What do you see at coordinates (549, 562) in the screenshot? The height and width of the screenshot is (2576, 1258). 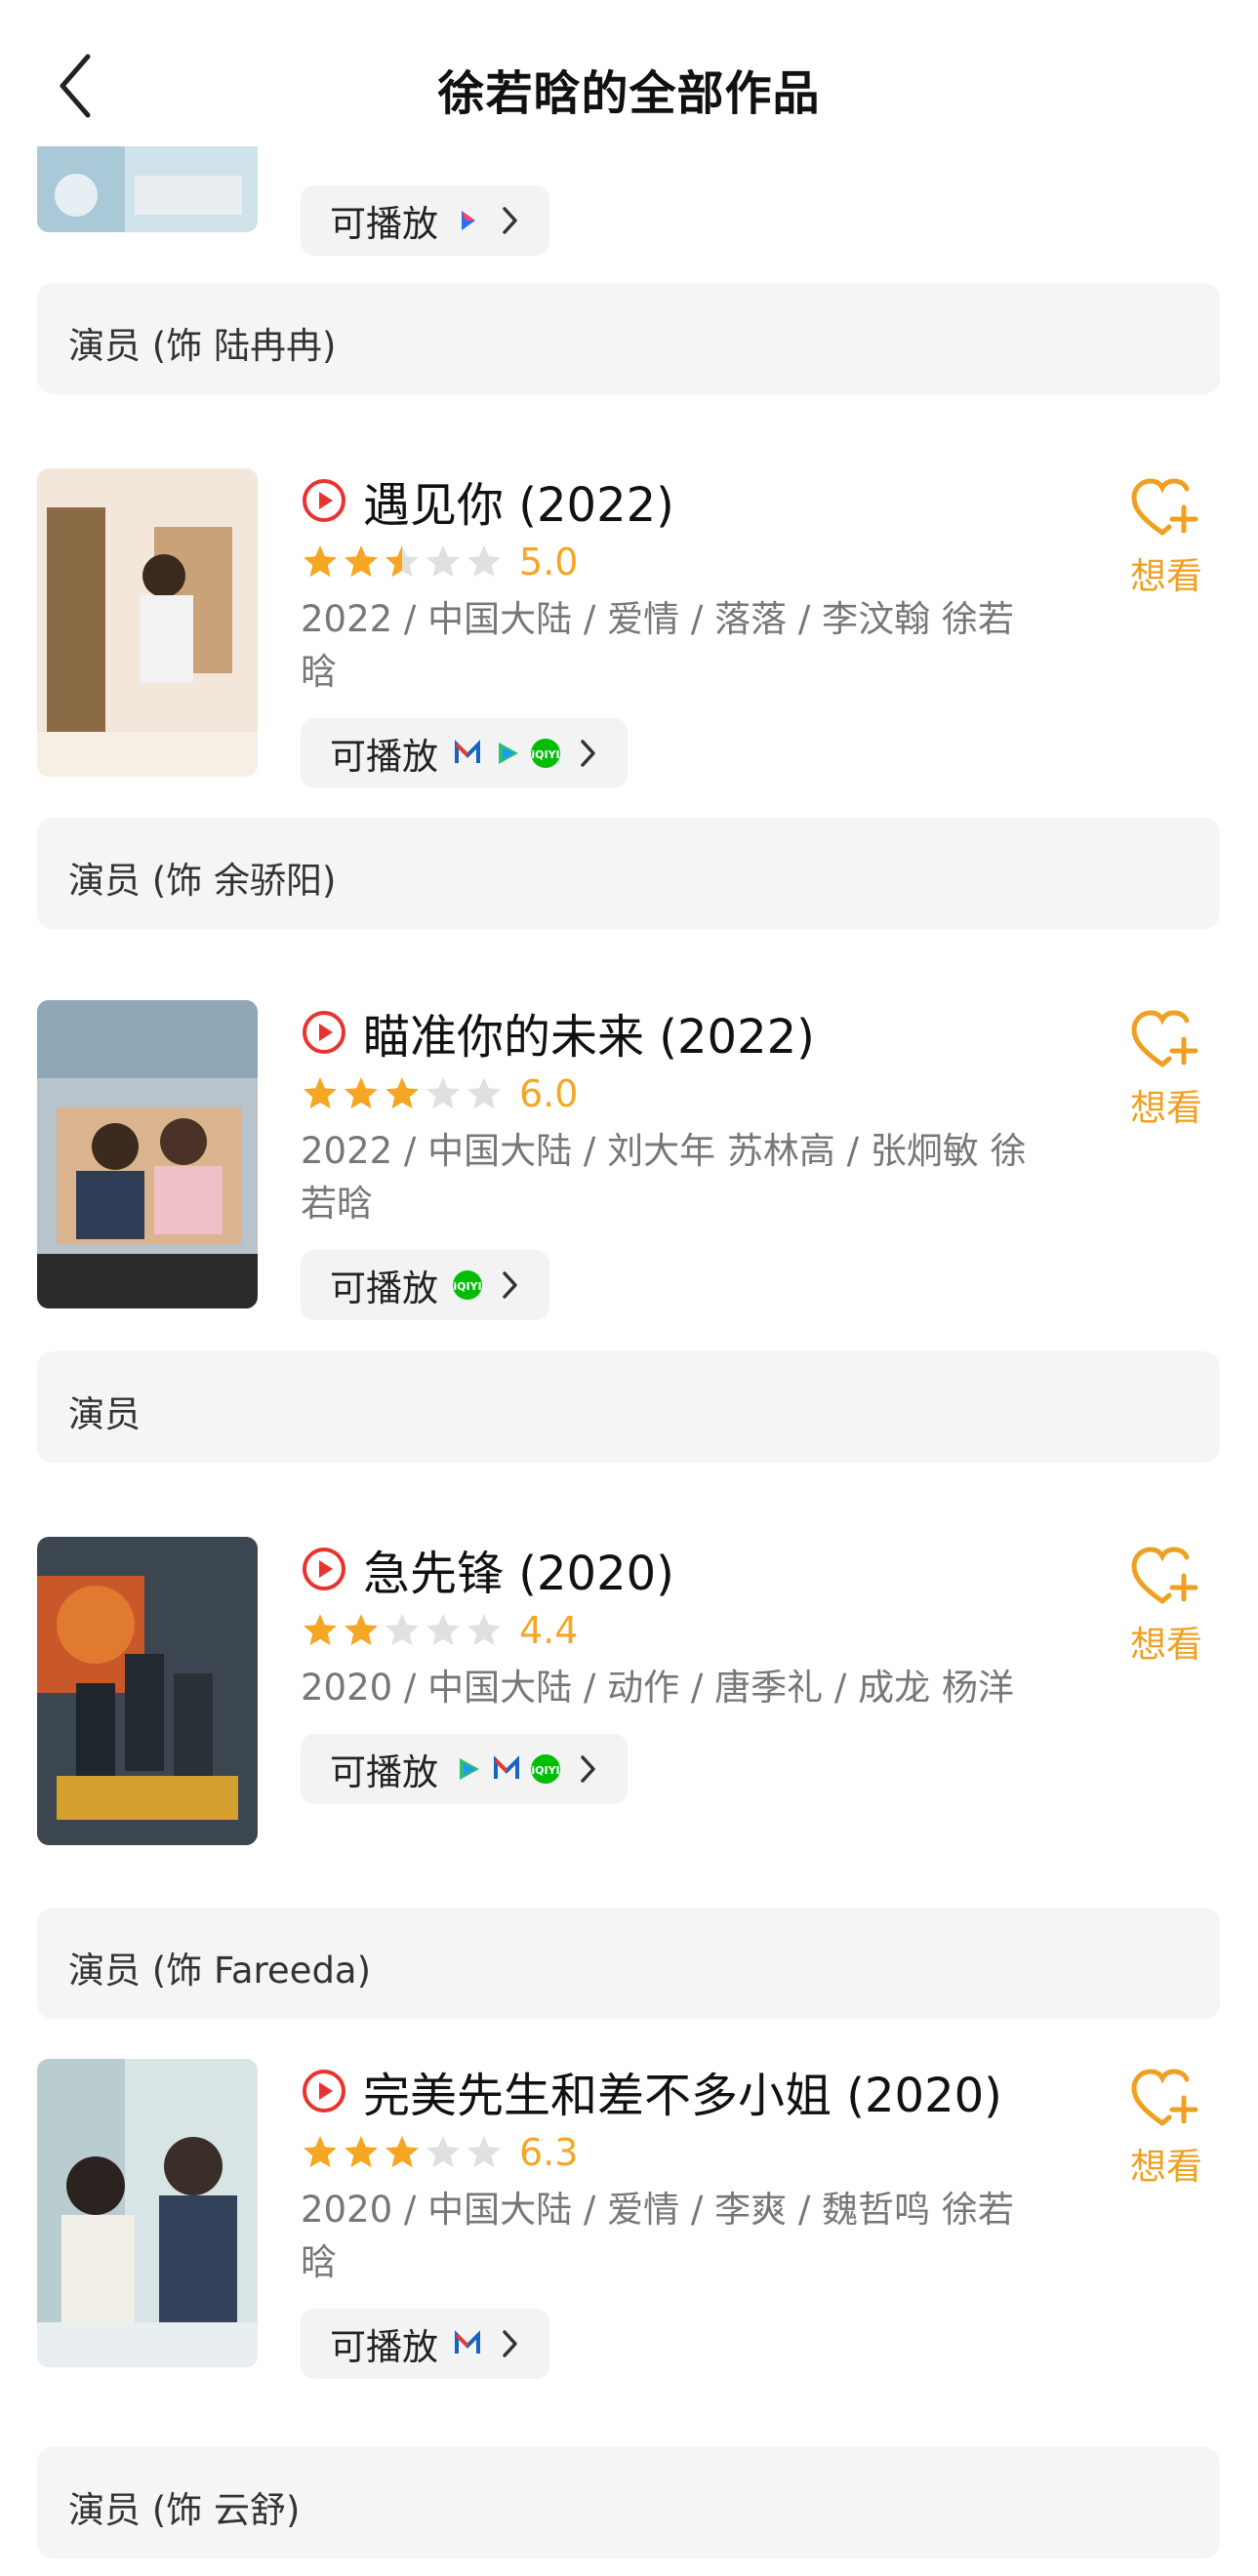 I see `score: 5.0` at bounding box center [549, 562].